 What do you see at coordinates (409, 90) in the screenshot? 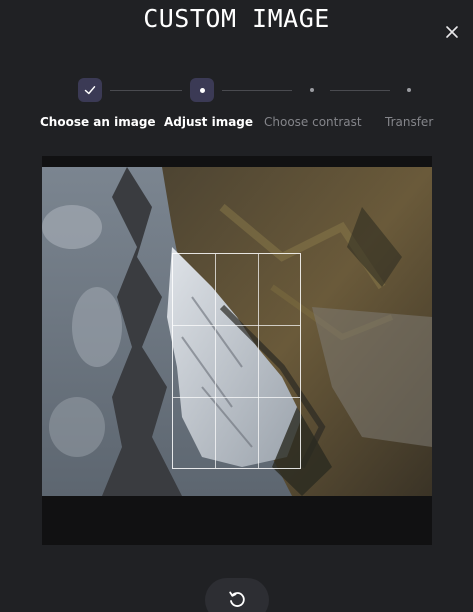
I see `step-4-pending-indicator` at bounding box center [409, 90].